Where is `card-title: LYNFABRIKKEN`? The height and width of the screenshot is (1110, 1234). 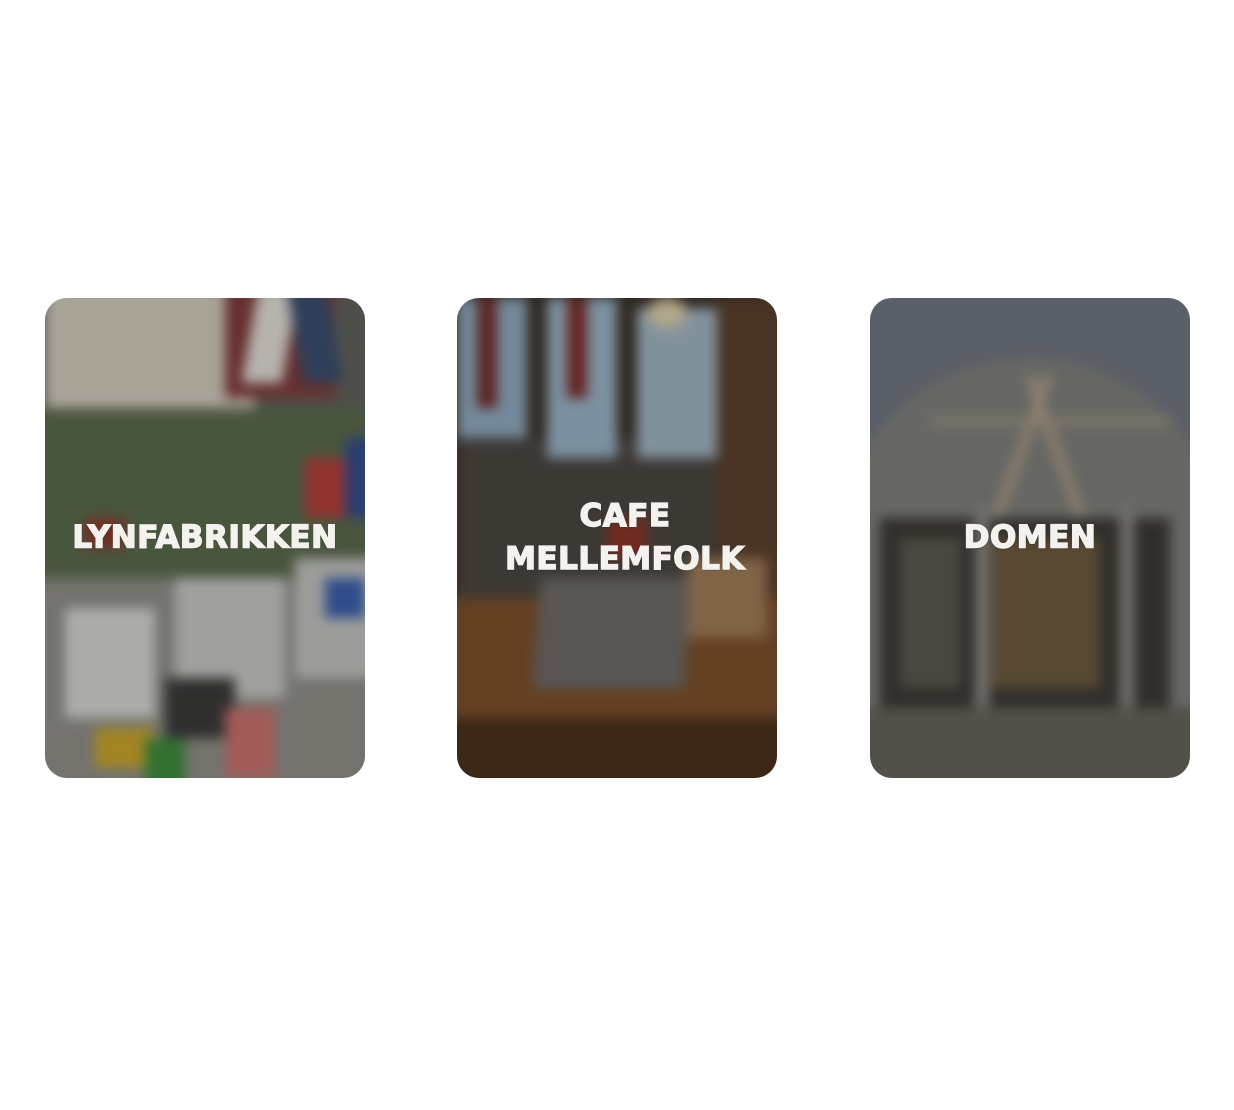 card-title: LYNFABRIKKEN is located at coordinates (205, 537).